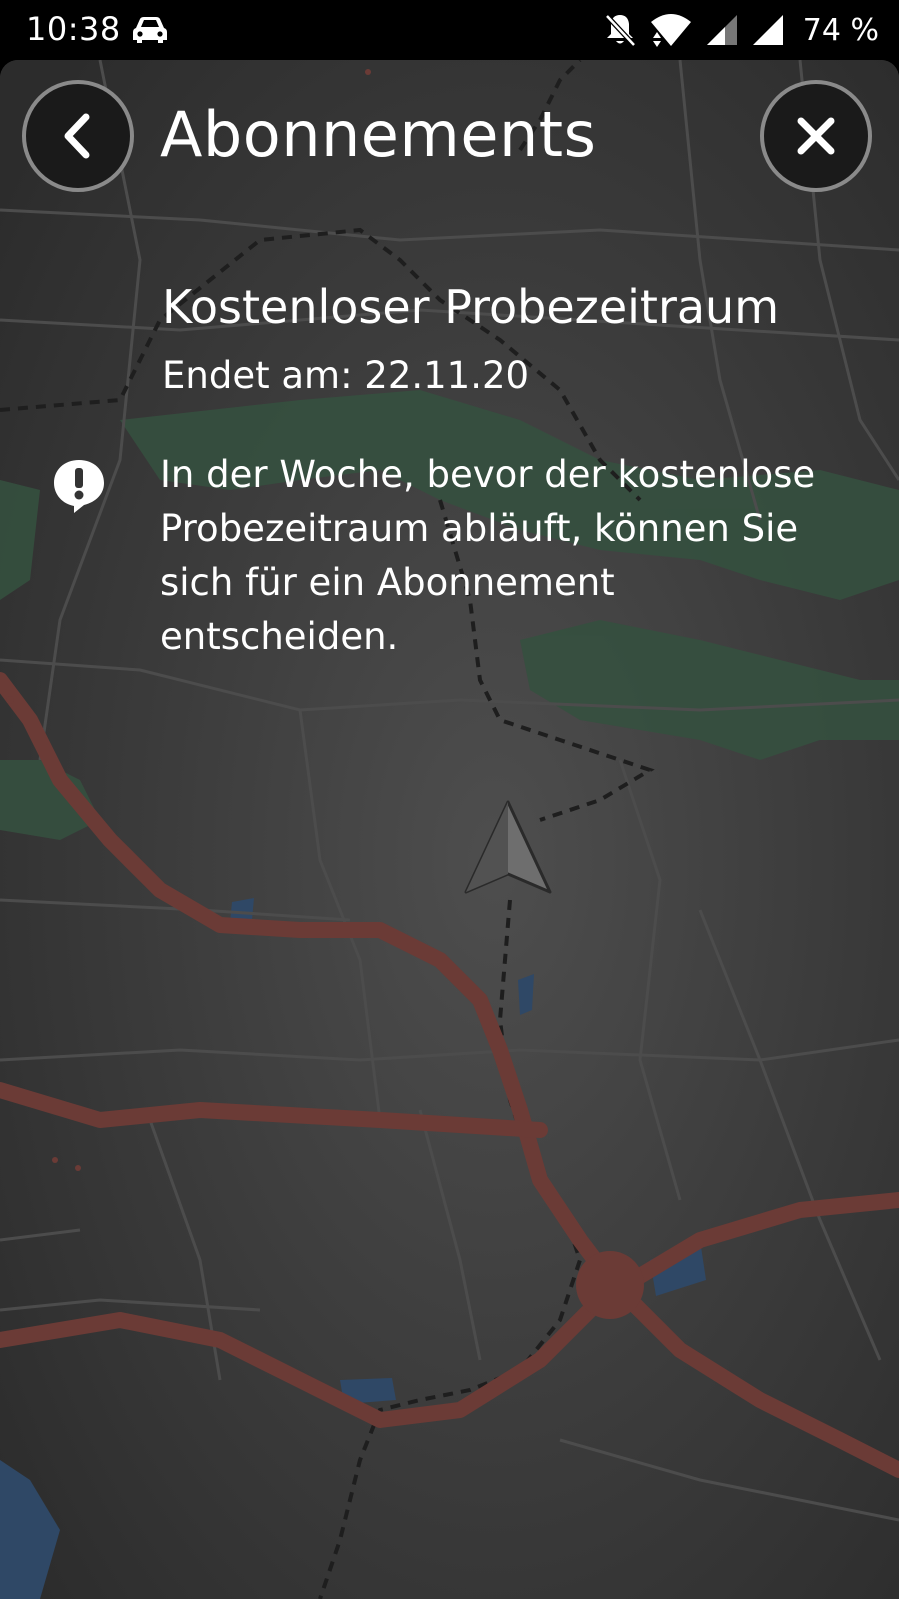  I want to click on close-button, so click(816, 136).